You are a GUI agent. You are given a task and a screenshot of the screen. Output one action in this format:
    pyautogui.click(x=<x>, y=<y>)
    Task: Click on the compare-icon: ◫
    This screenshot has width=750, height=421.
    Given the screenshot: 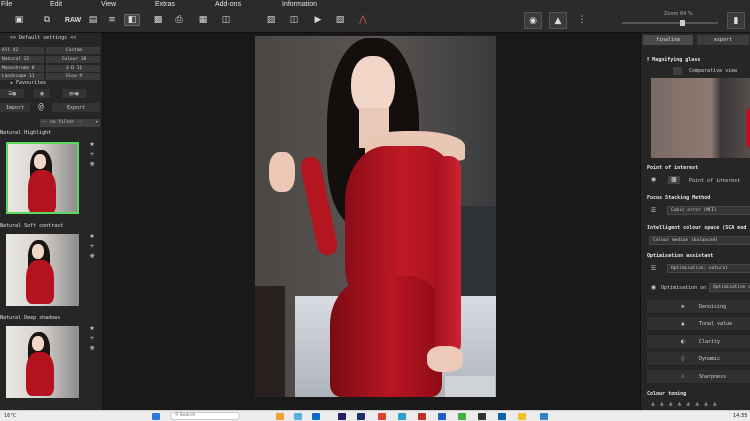 What is the action you would take?
    pyautogui.click(x=226, y=20)
    